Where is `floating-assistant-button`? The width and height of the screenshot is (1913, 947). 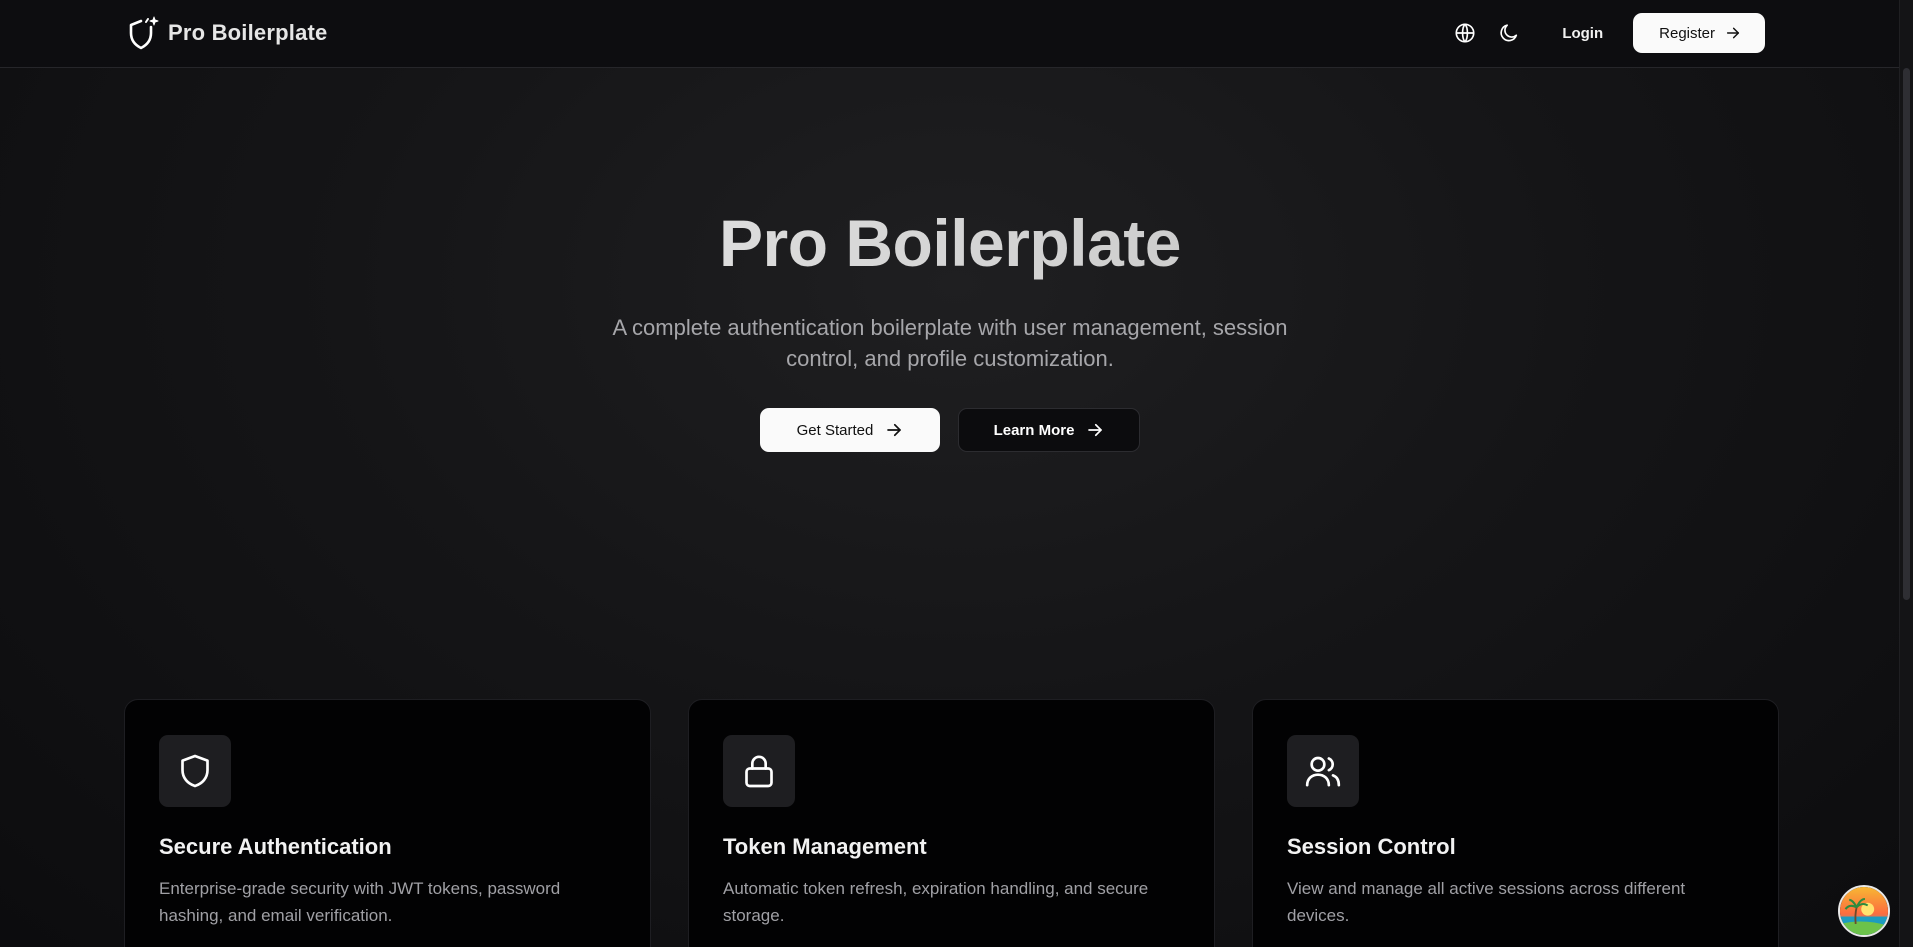 floating-assistant-button is located at coordinates (1864, 911).